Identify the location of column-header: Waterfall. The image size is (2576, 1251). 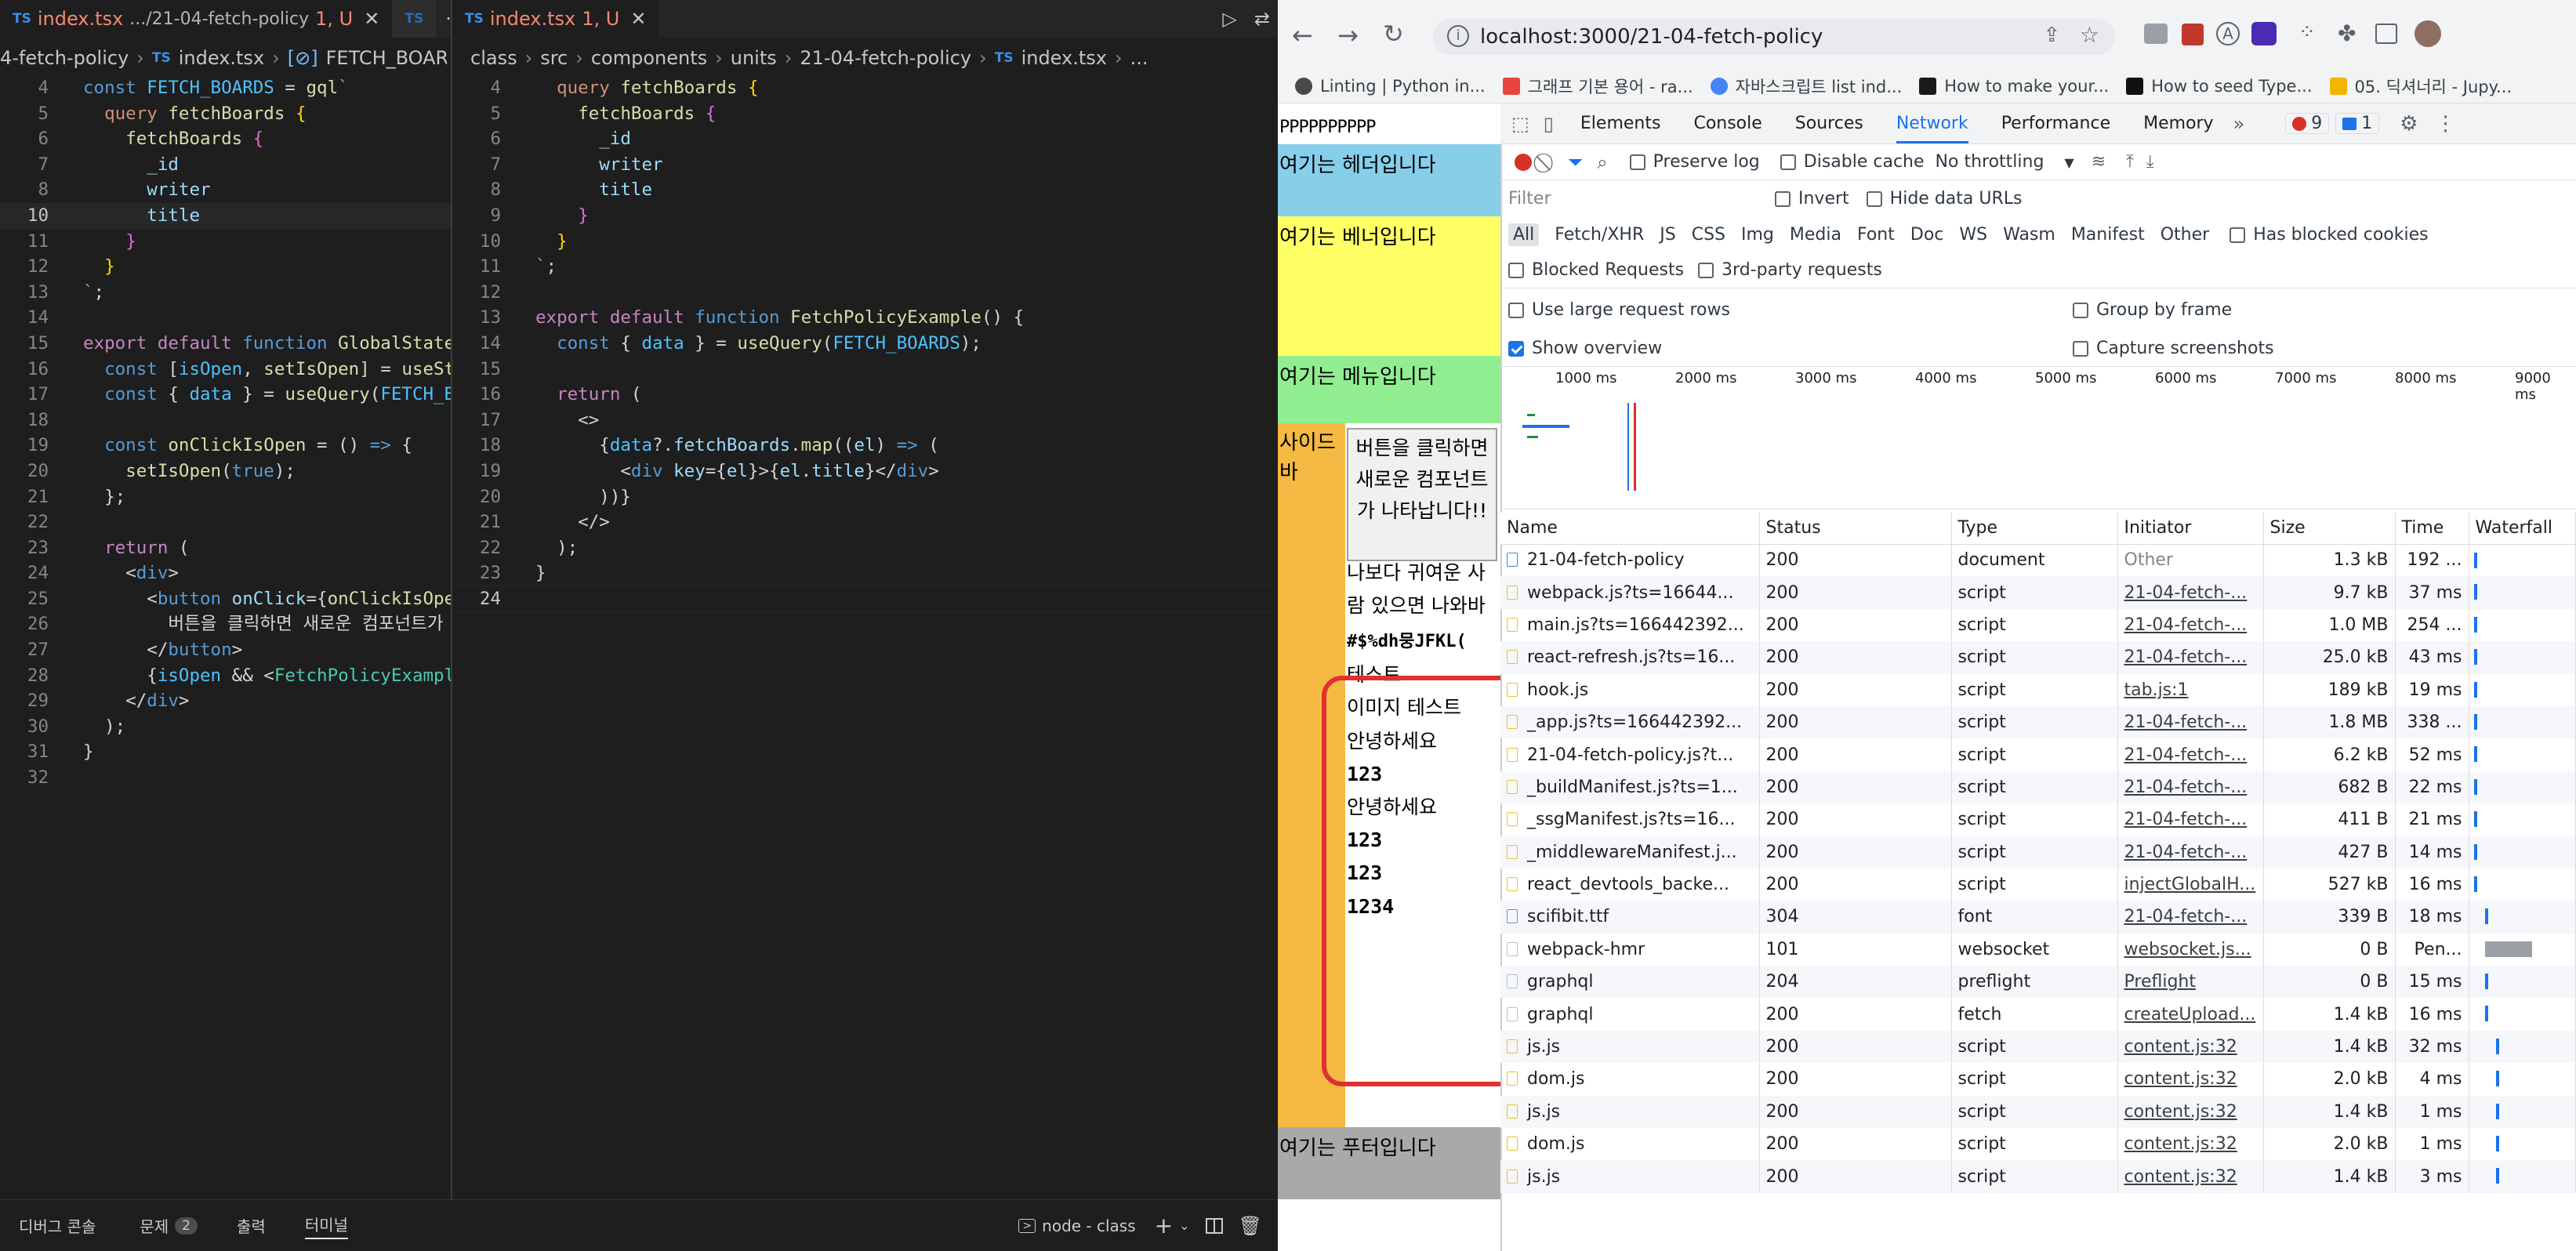
(2522, 529).